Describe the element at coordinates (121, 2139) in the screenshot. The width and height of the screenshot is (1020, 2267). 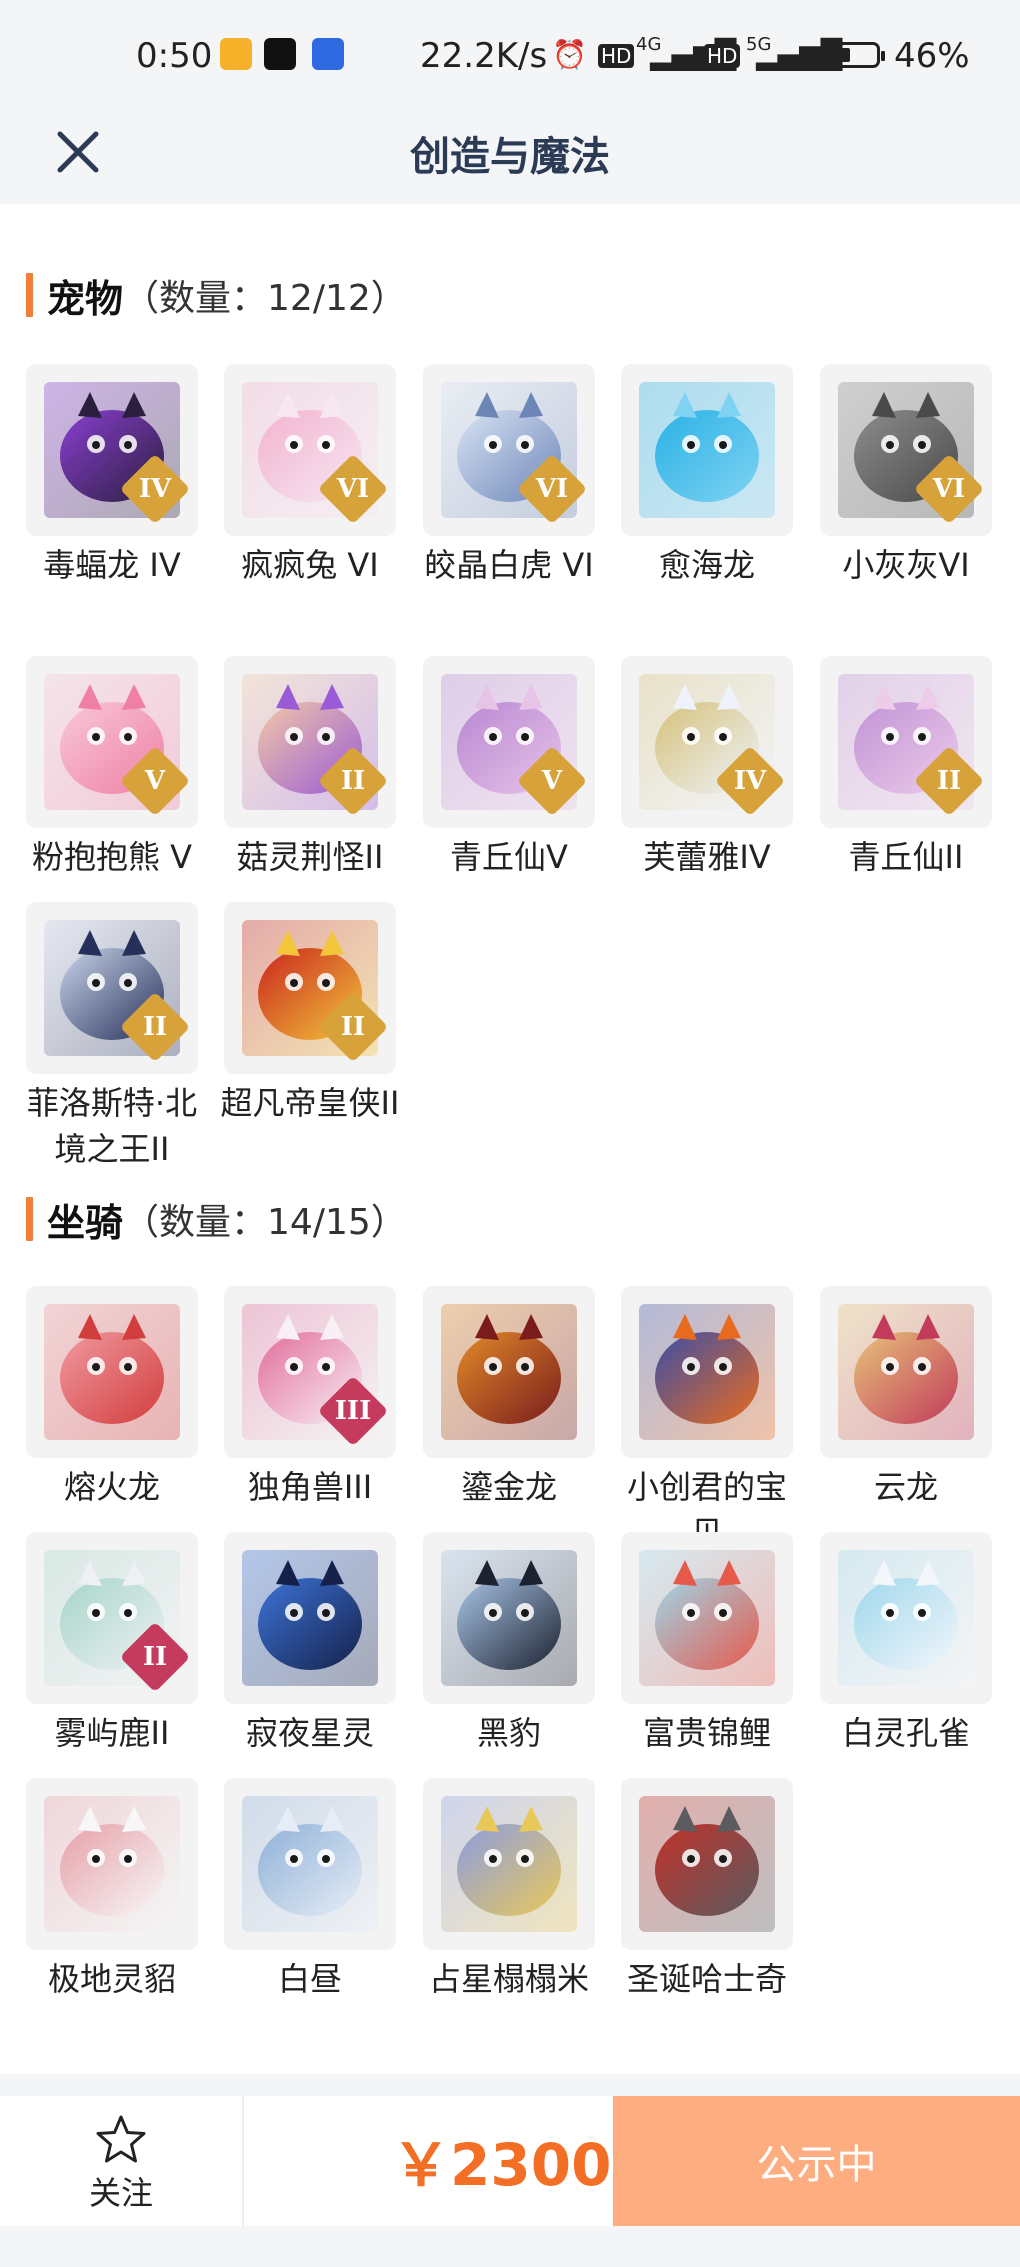
I see `star-icon` at that location.